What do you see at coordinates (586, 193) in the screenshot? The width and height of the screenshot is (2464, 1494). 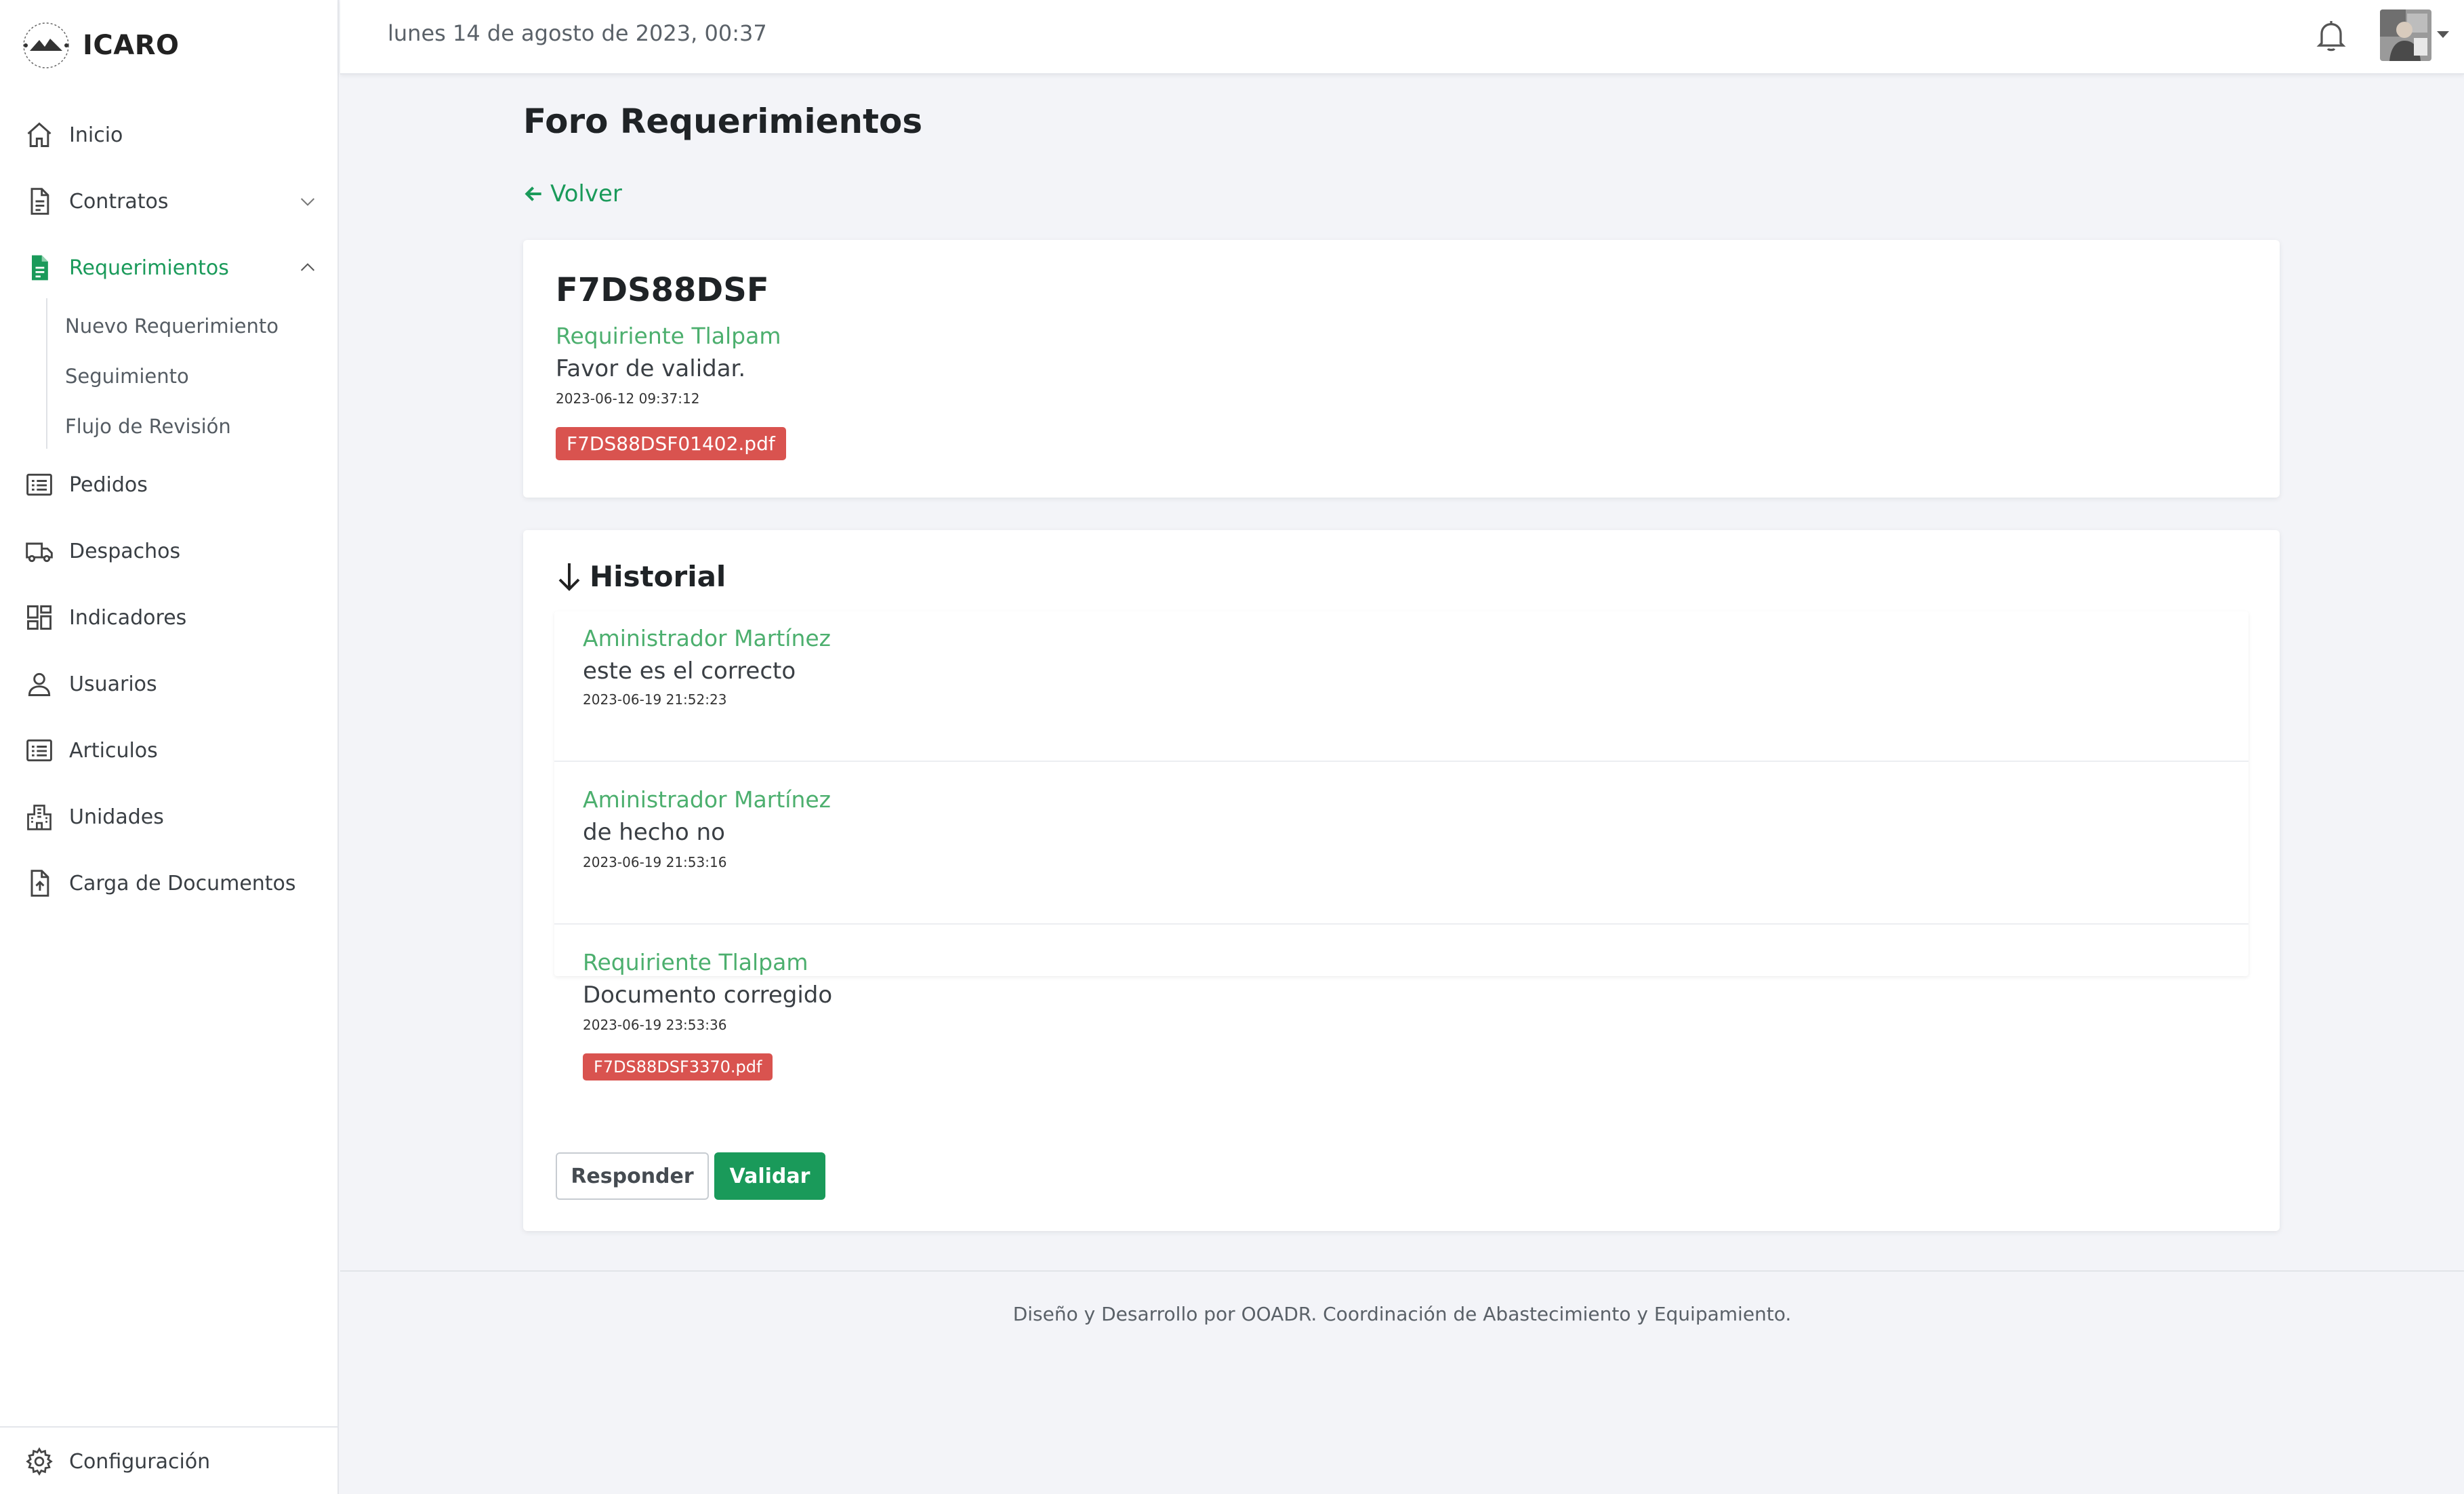 I see `back-link-label: Volver` at bounding box center [586, 193].